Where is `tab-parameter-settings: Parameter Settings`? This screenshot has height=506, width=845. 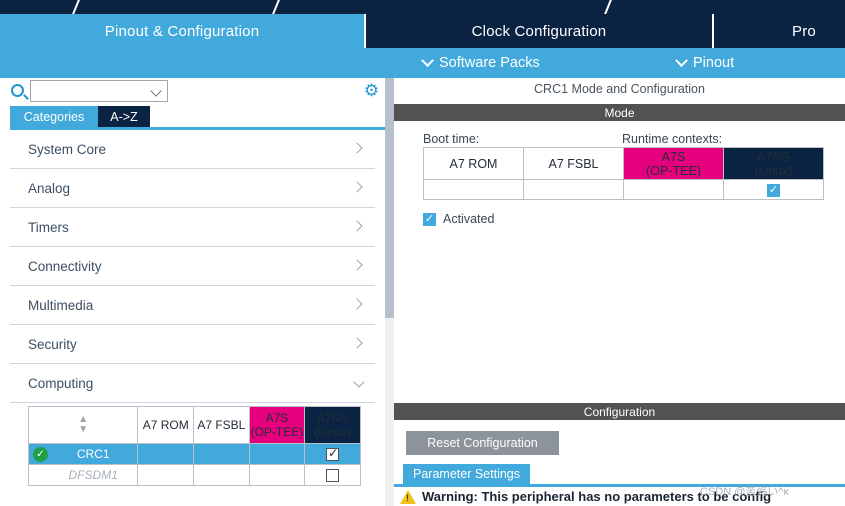
tab-parameter-settings: Parameter Settings is located at coordinates (466, 474).